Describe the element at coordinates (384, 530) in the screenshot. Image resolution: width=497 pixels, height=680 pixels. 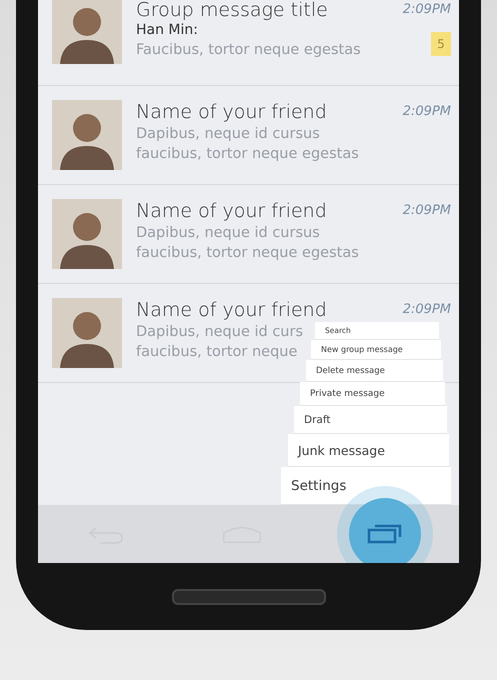
I see `recents-button` at that location.